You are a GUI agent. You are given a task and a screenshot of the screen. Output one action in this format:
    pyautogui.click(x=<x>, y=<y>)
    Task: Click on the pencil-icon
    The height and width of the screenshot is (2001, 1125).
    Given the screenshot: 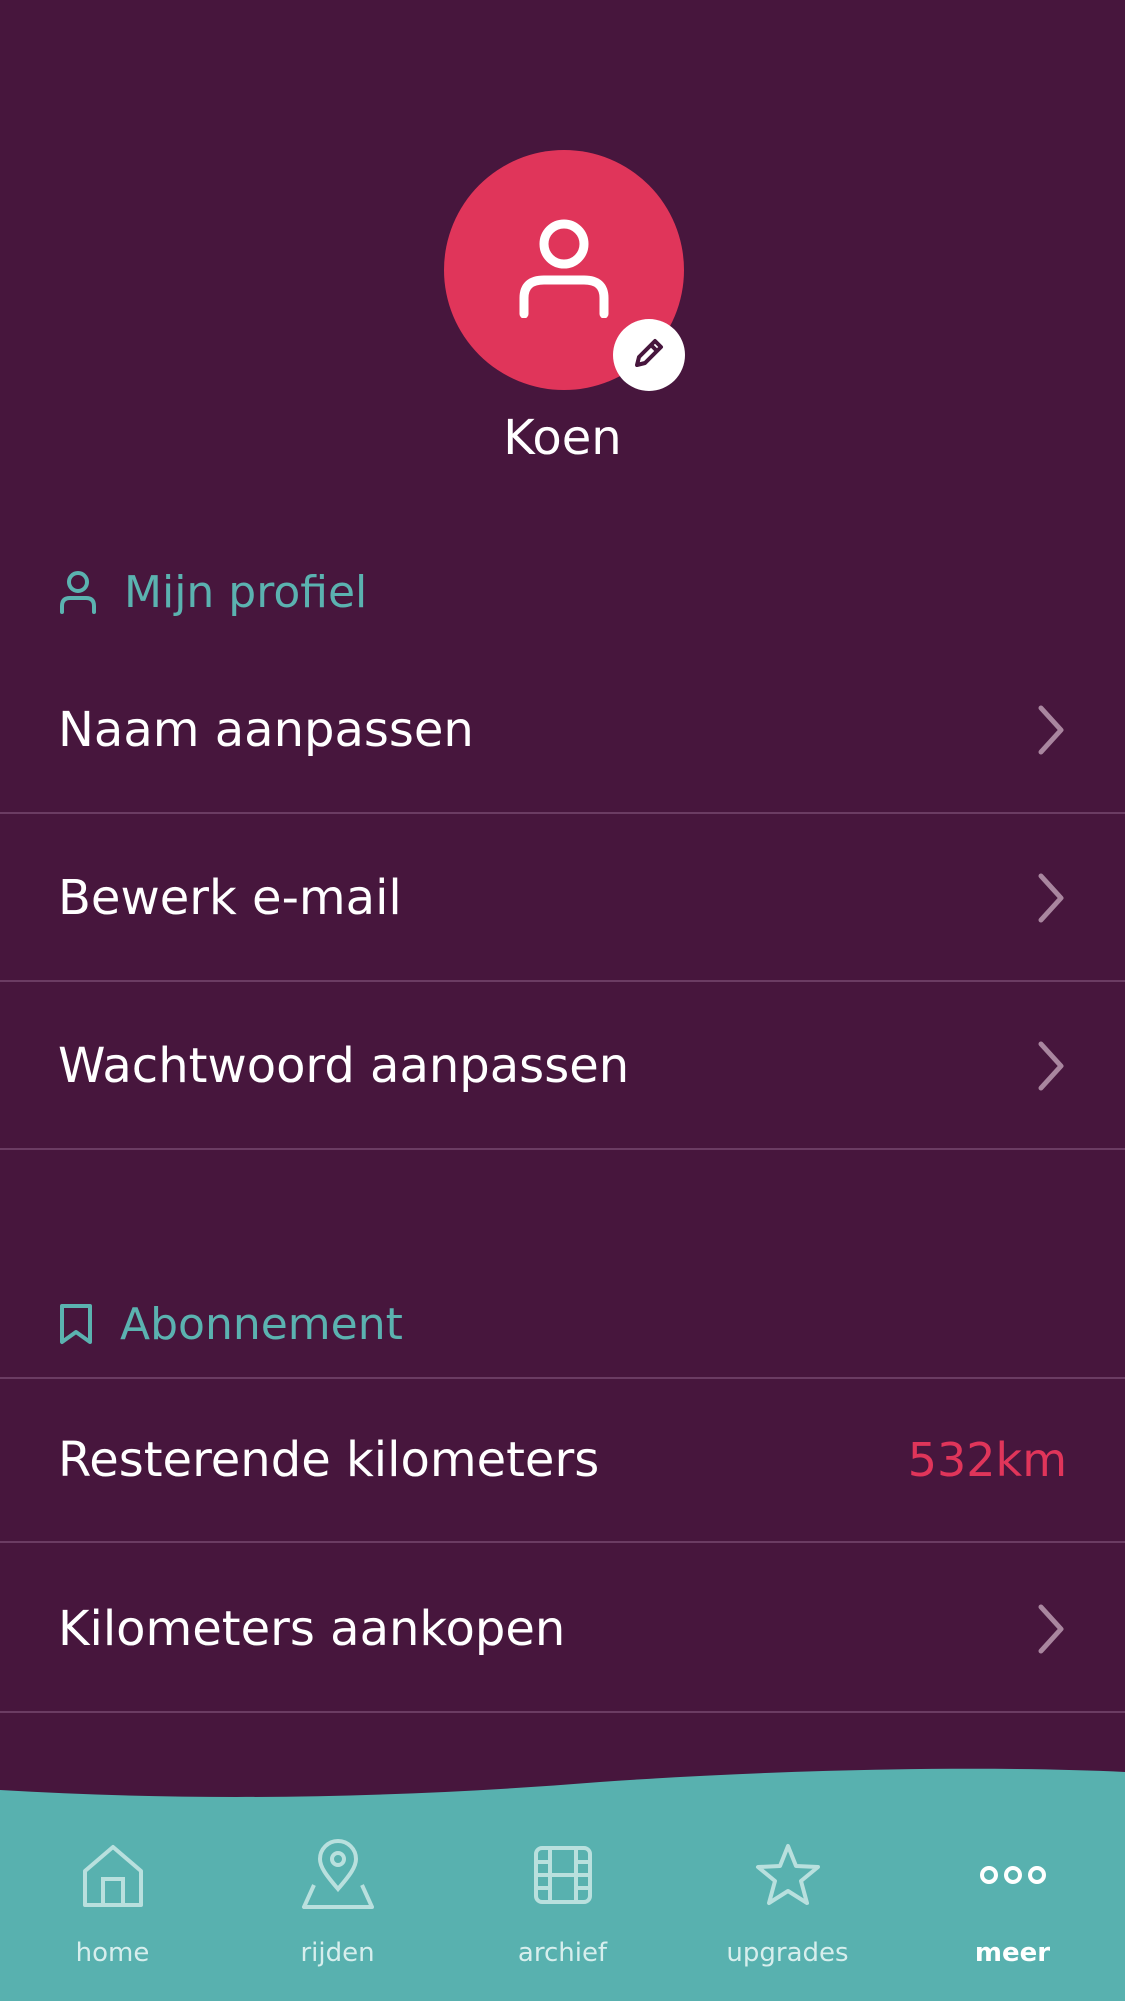 What is the action you would take?
    pyautogui.click(x=649, y=355)
    